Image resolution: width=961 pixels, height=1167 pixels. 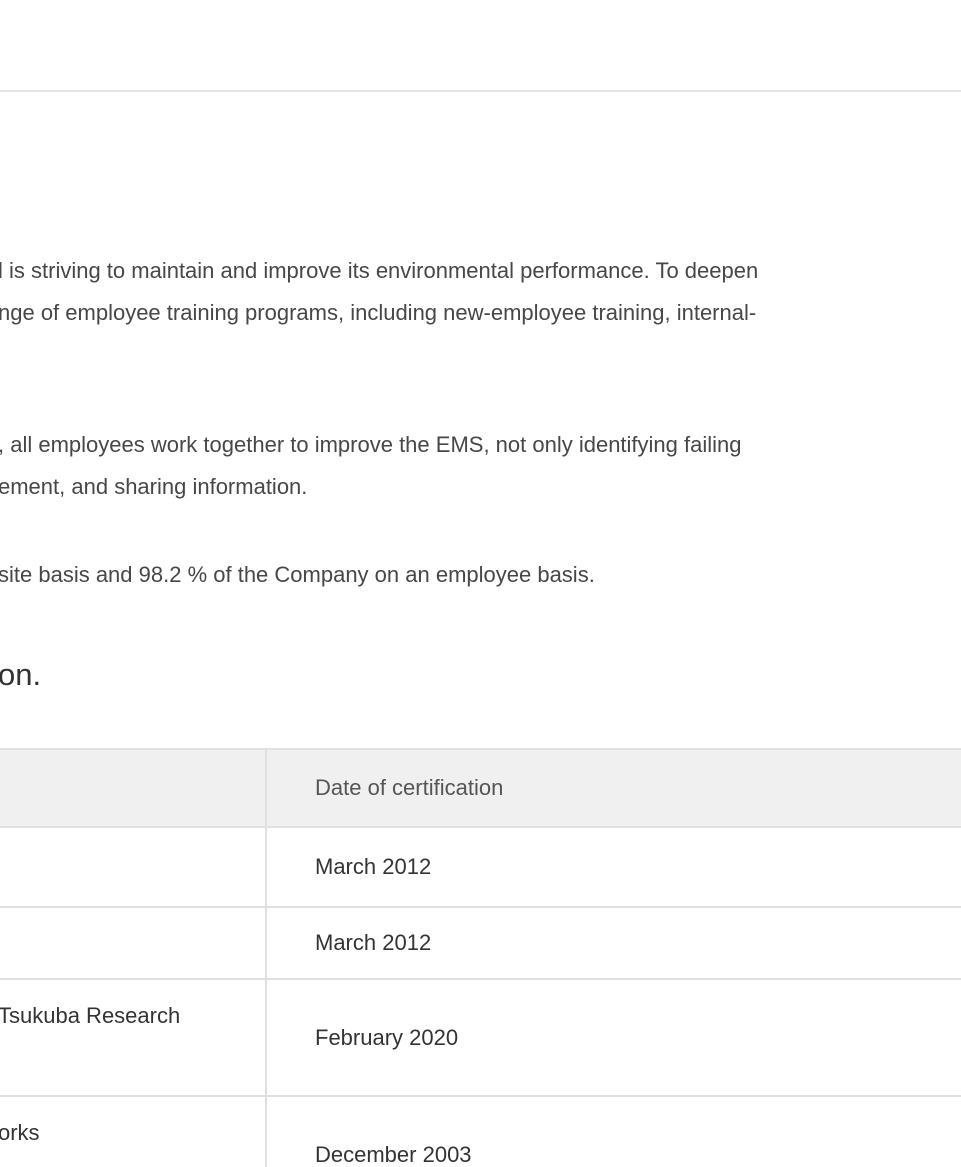 I want to click on paragraph-line: ement, and sharing information., so click(x=154, y=486).